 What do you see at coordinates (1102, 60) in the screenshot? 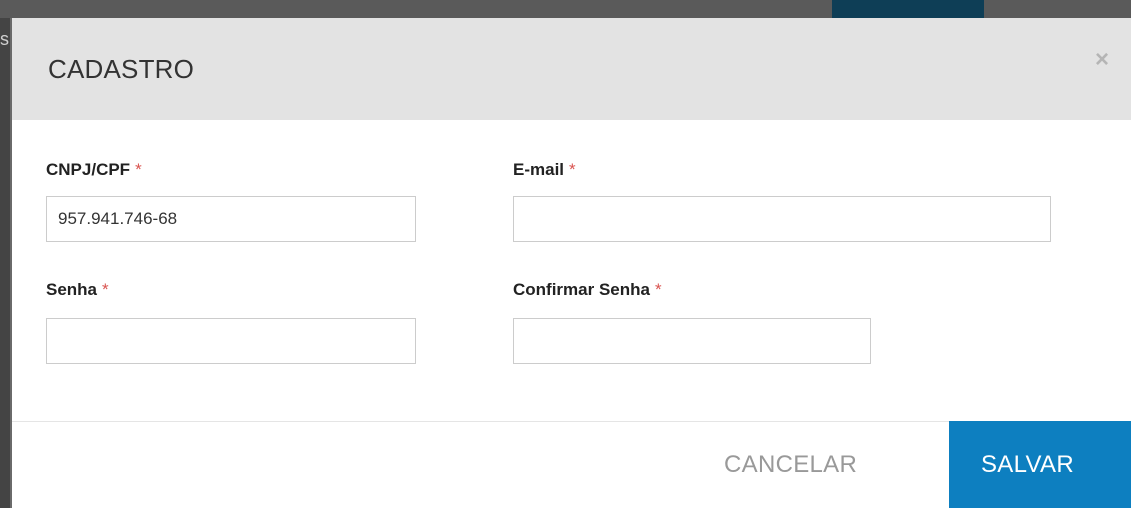
I see `close-icon: ×` at bounding box center [1102, 60].